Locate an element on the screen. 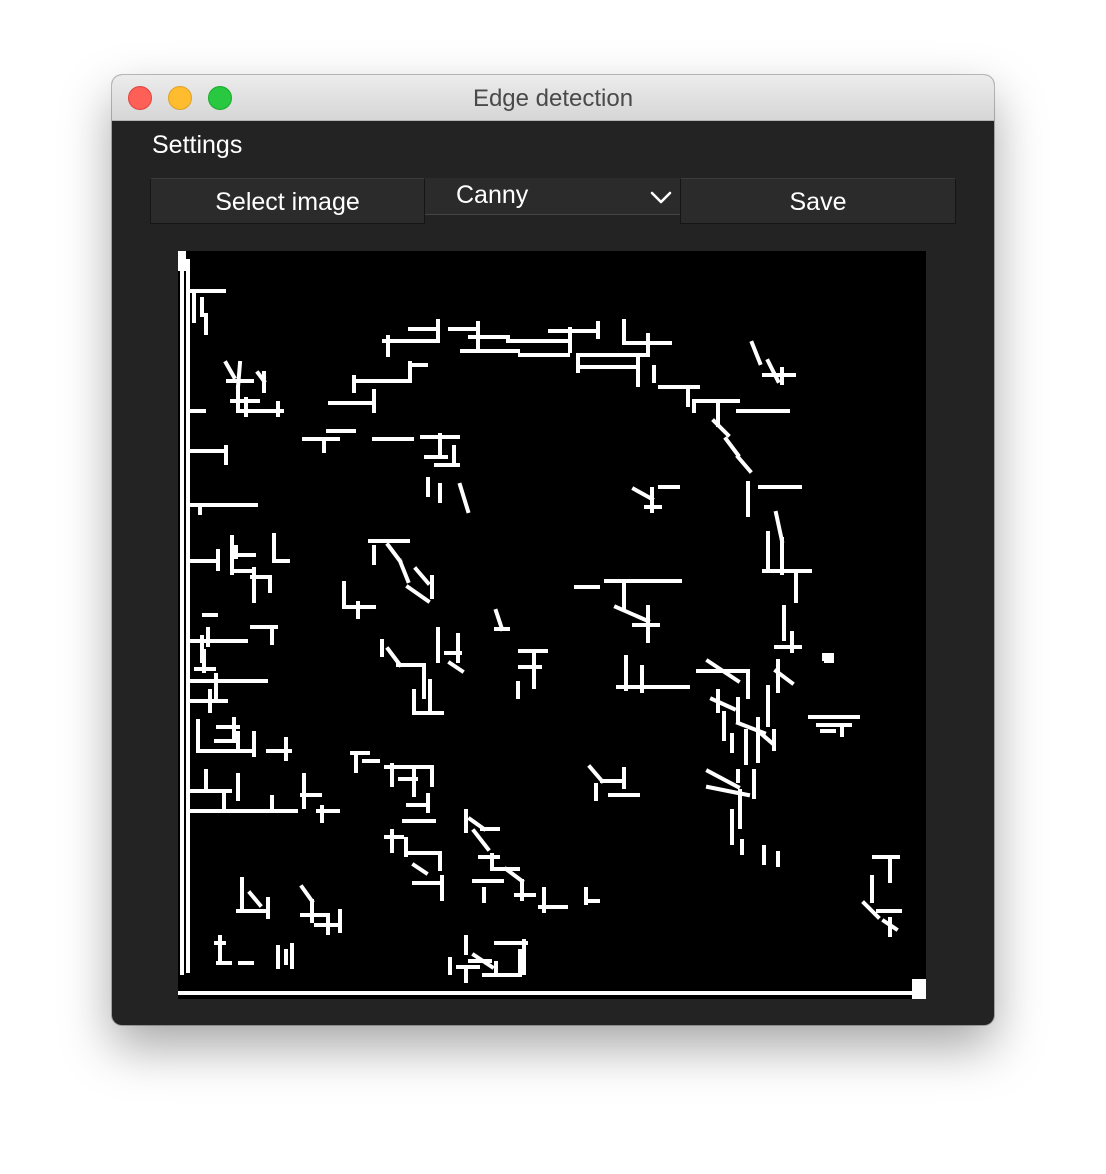 The height and width of the screenshot is (1174, 1106). chevron-down-icon is located at coordinates (661, 197).